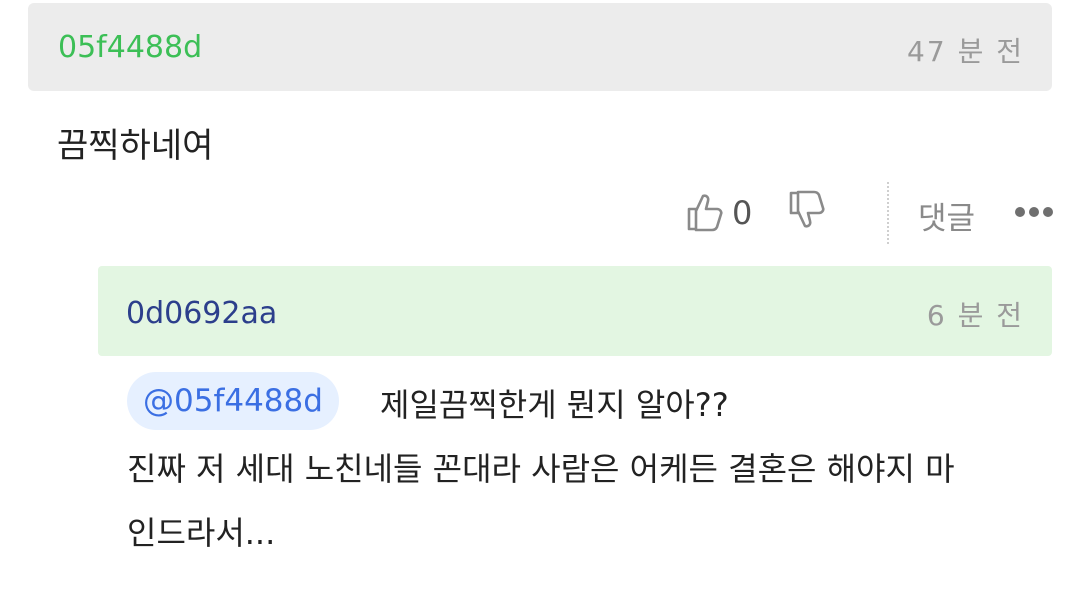 This screenshot has height=600, width=1080. I want to click on comment-timestamp: 47 분 전, so click(965, 51).